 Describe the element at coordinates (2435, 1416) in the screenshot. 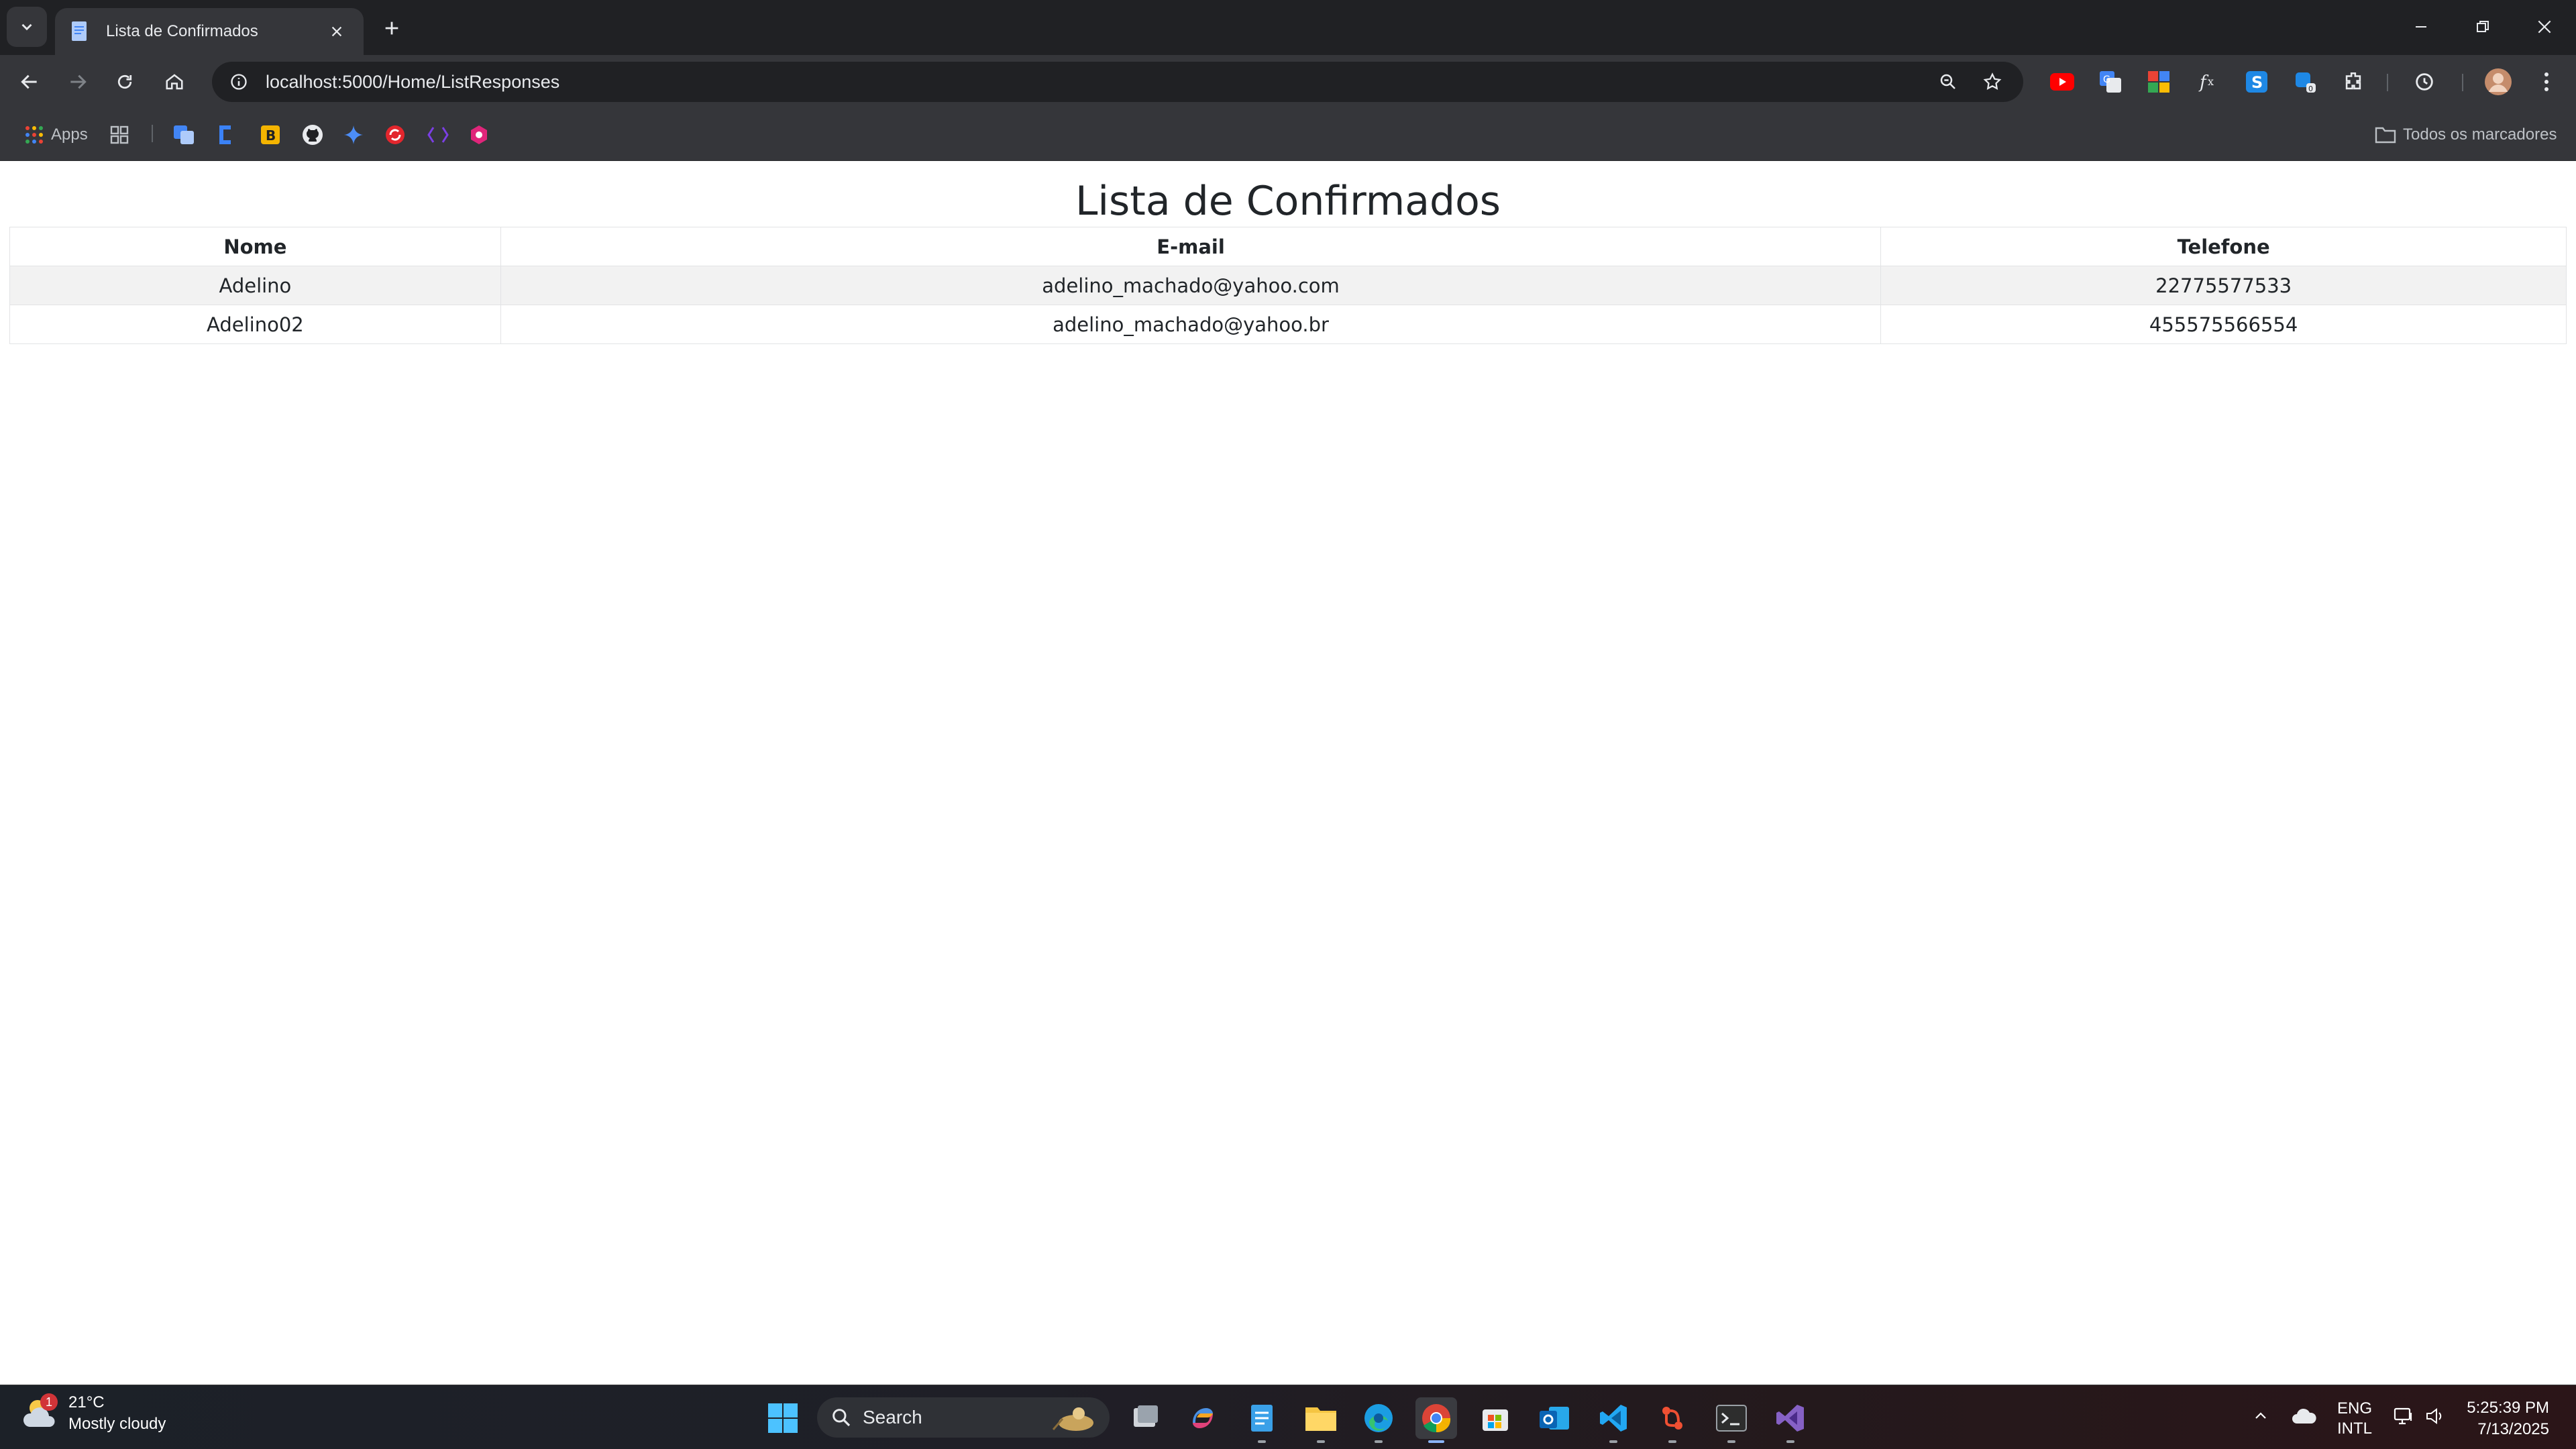

I see `volume-icon` at that location.